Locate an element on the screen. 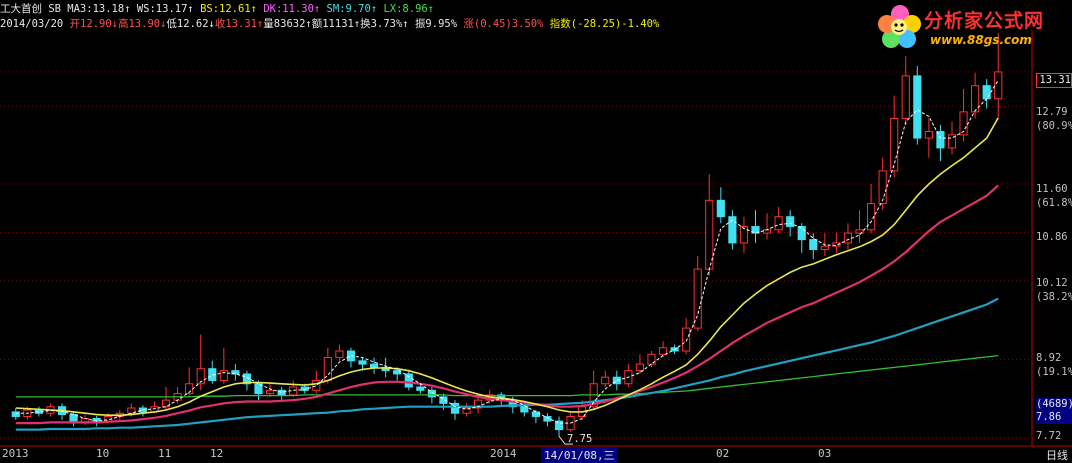  x-label-2013: 2013 is located at coordinates (15, 453).